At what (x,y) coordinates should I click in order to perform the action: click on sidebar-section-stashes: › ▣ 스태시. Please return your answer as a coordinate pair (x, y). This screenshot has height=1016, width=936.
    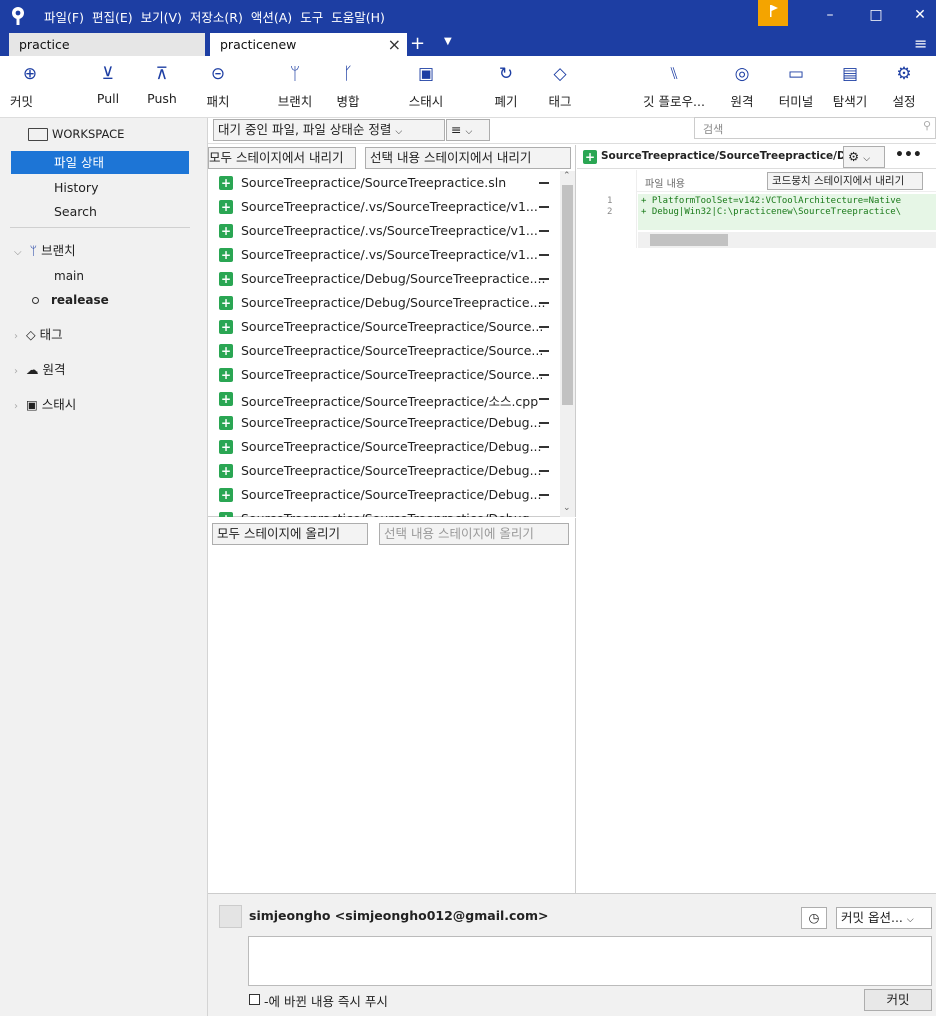
    Looking at the image, I should click on (45, 403).